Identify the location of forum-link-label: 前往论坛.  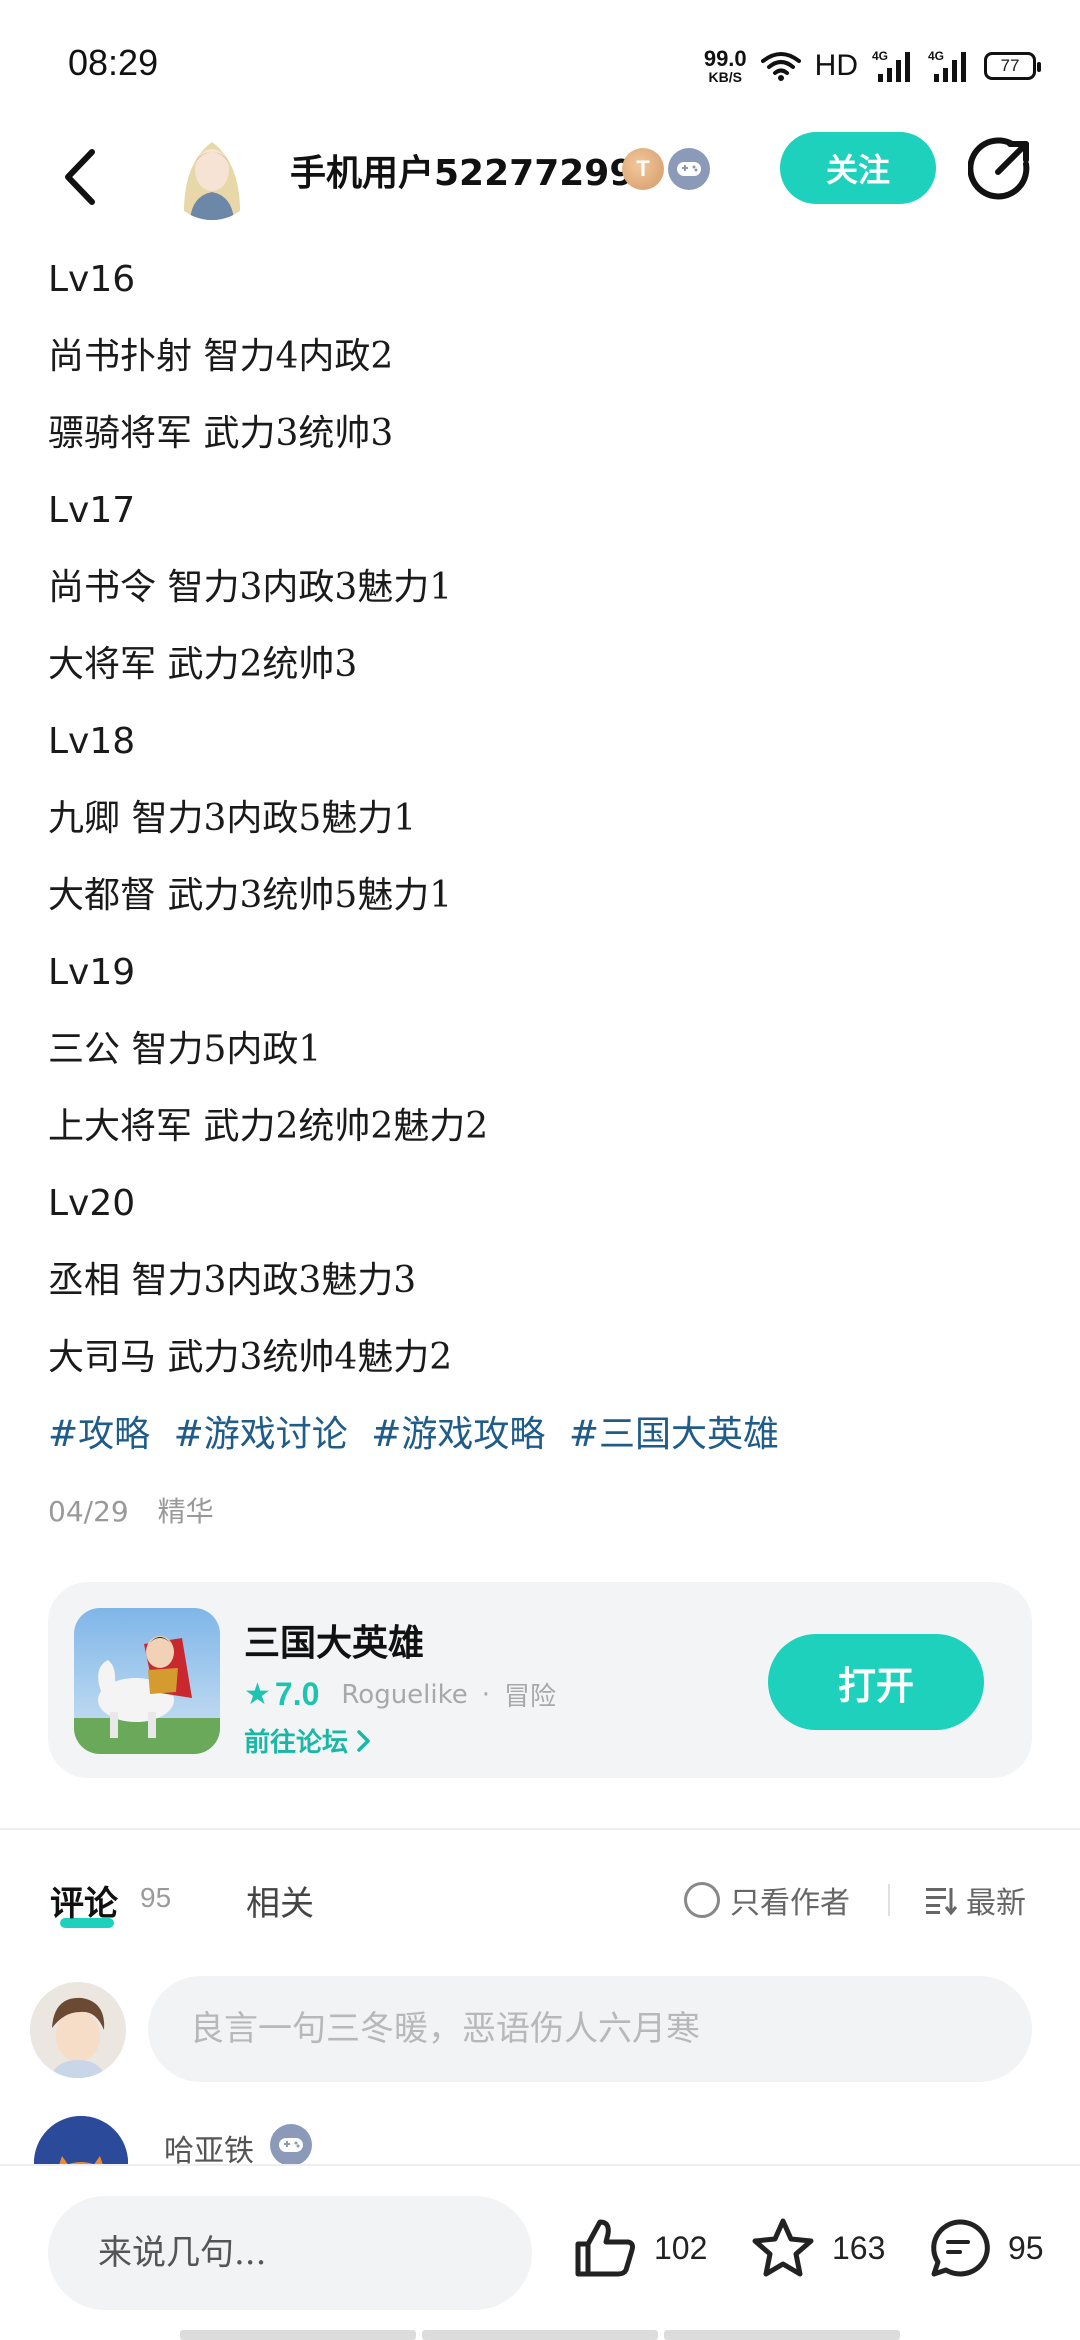
(296, 1743).